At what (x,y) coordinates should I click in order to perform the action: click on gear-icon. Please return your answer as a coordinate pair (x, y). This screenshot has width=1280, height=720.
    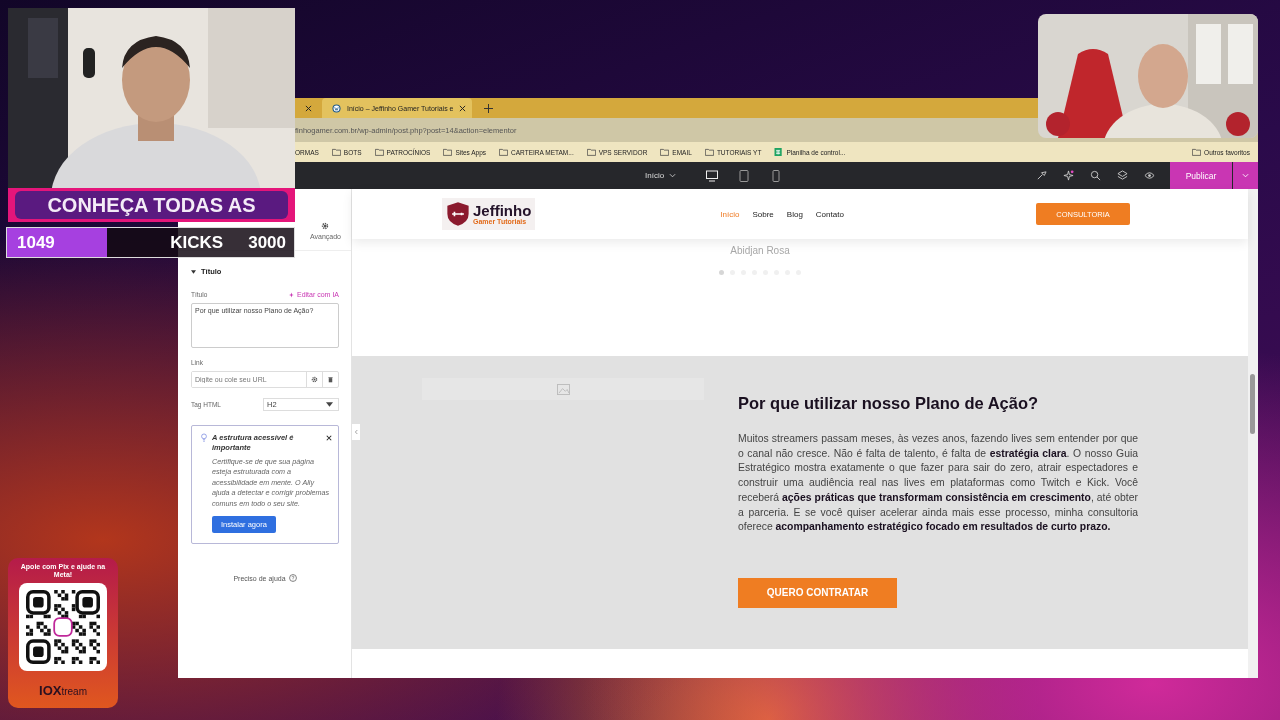
    Looking at the image, I should click on (325, 226).